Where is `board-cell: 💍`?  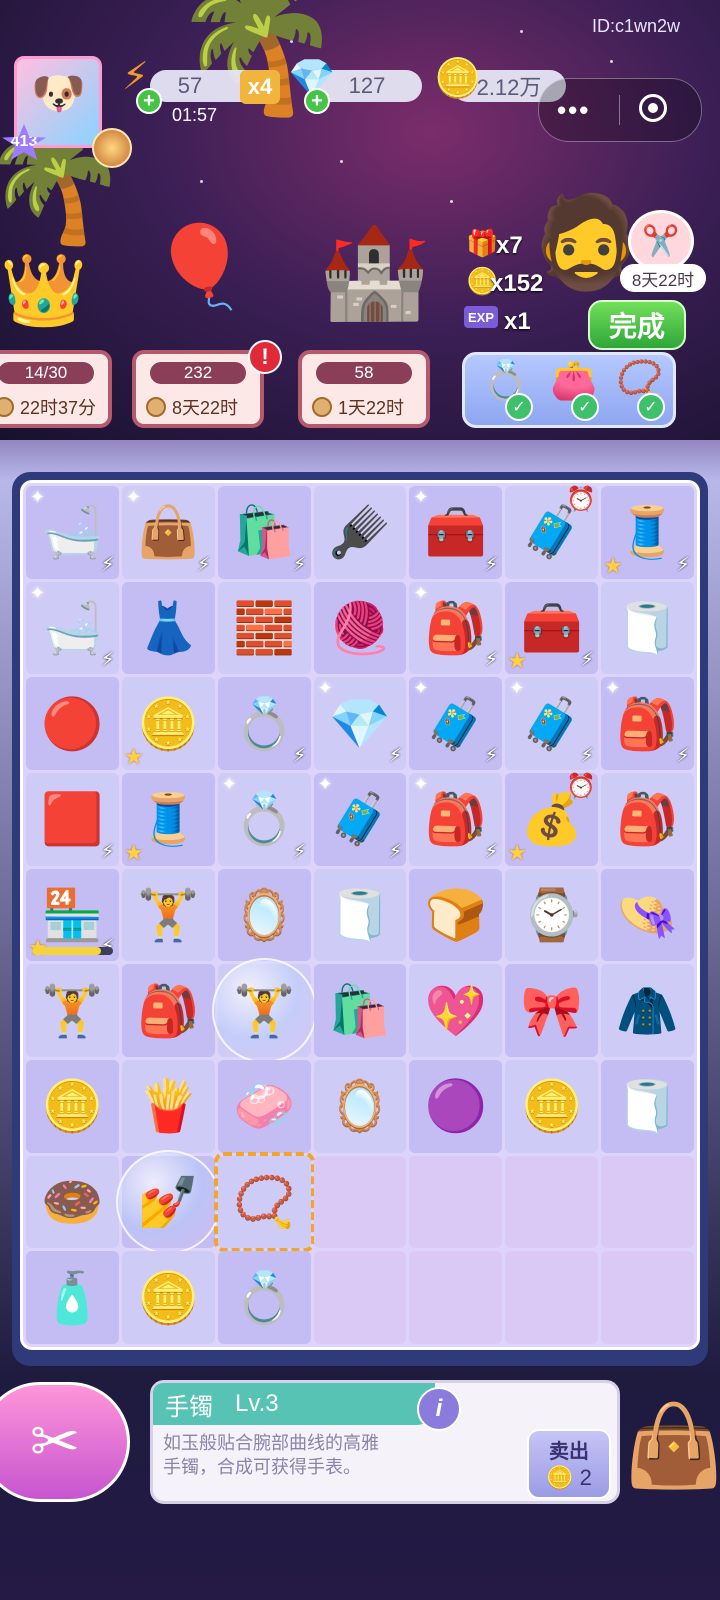 board-cell: 💍 is located at coordinates (264, 1297).